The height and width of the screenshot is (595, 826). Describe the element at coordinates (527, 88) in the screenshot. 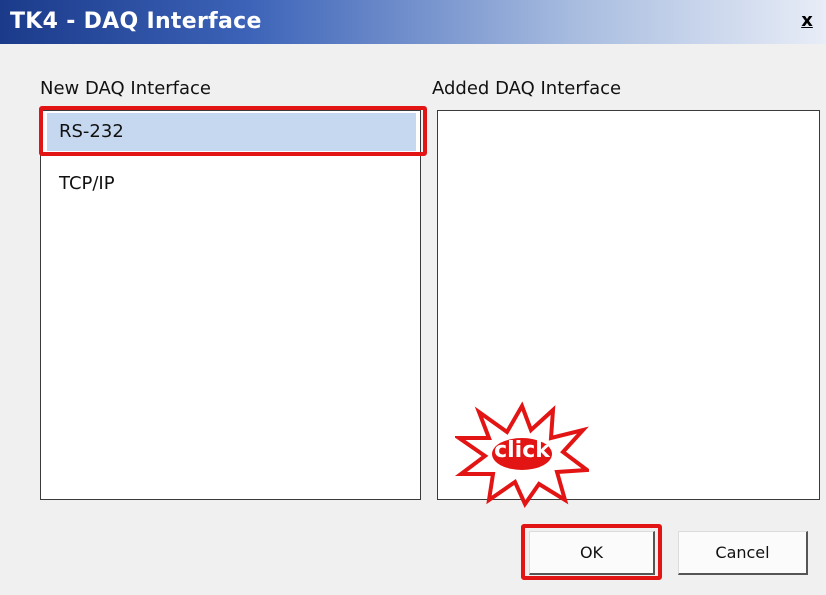

I see `added-interface-label: Added DAQ Interface` at that location.